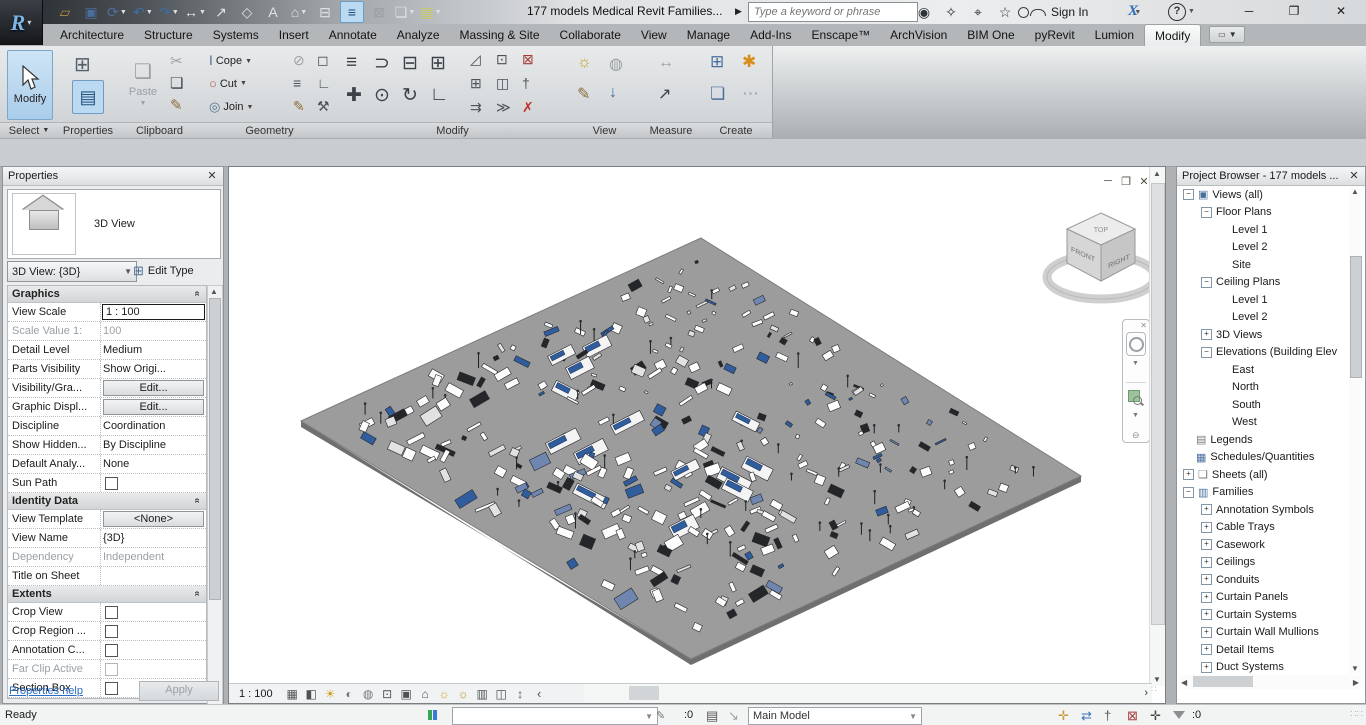  What do you see at coordinates (143, 12) in the screenshot?
I see `undo-icon: ↶ ▼` at bounding box center [143, 12].